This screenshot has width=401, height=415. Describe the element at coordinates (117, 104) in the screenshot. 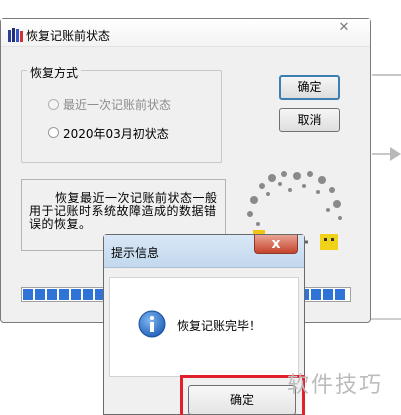

I see `option-recent-label: 最近一次记账前状态` at that location.